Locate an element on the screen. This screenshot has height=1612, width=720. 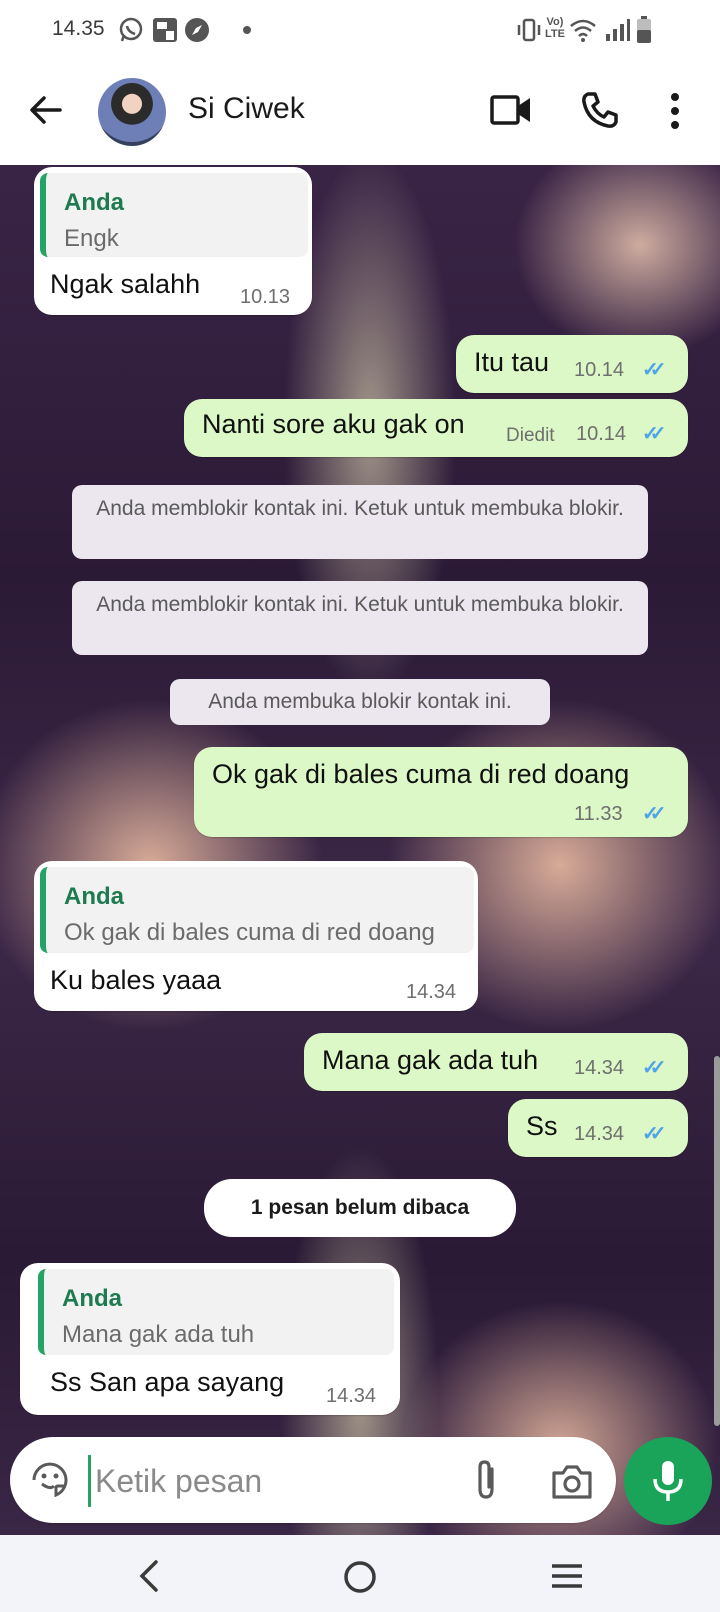
message-bubble-incoming: Anda Engk Ngak salahh 10.13 is located at coordinates (173, 241).